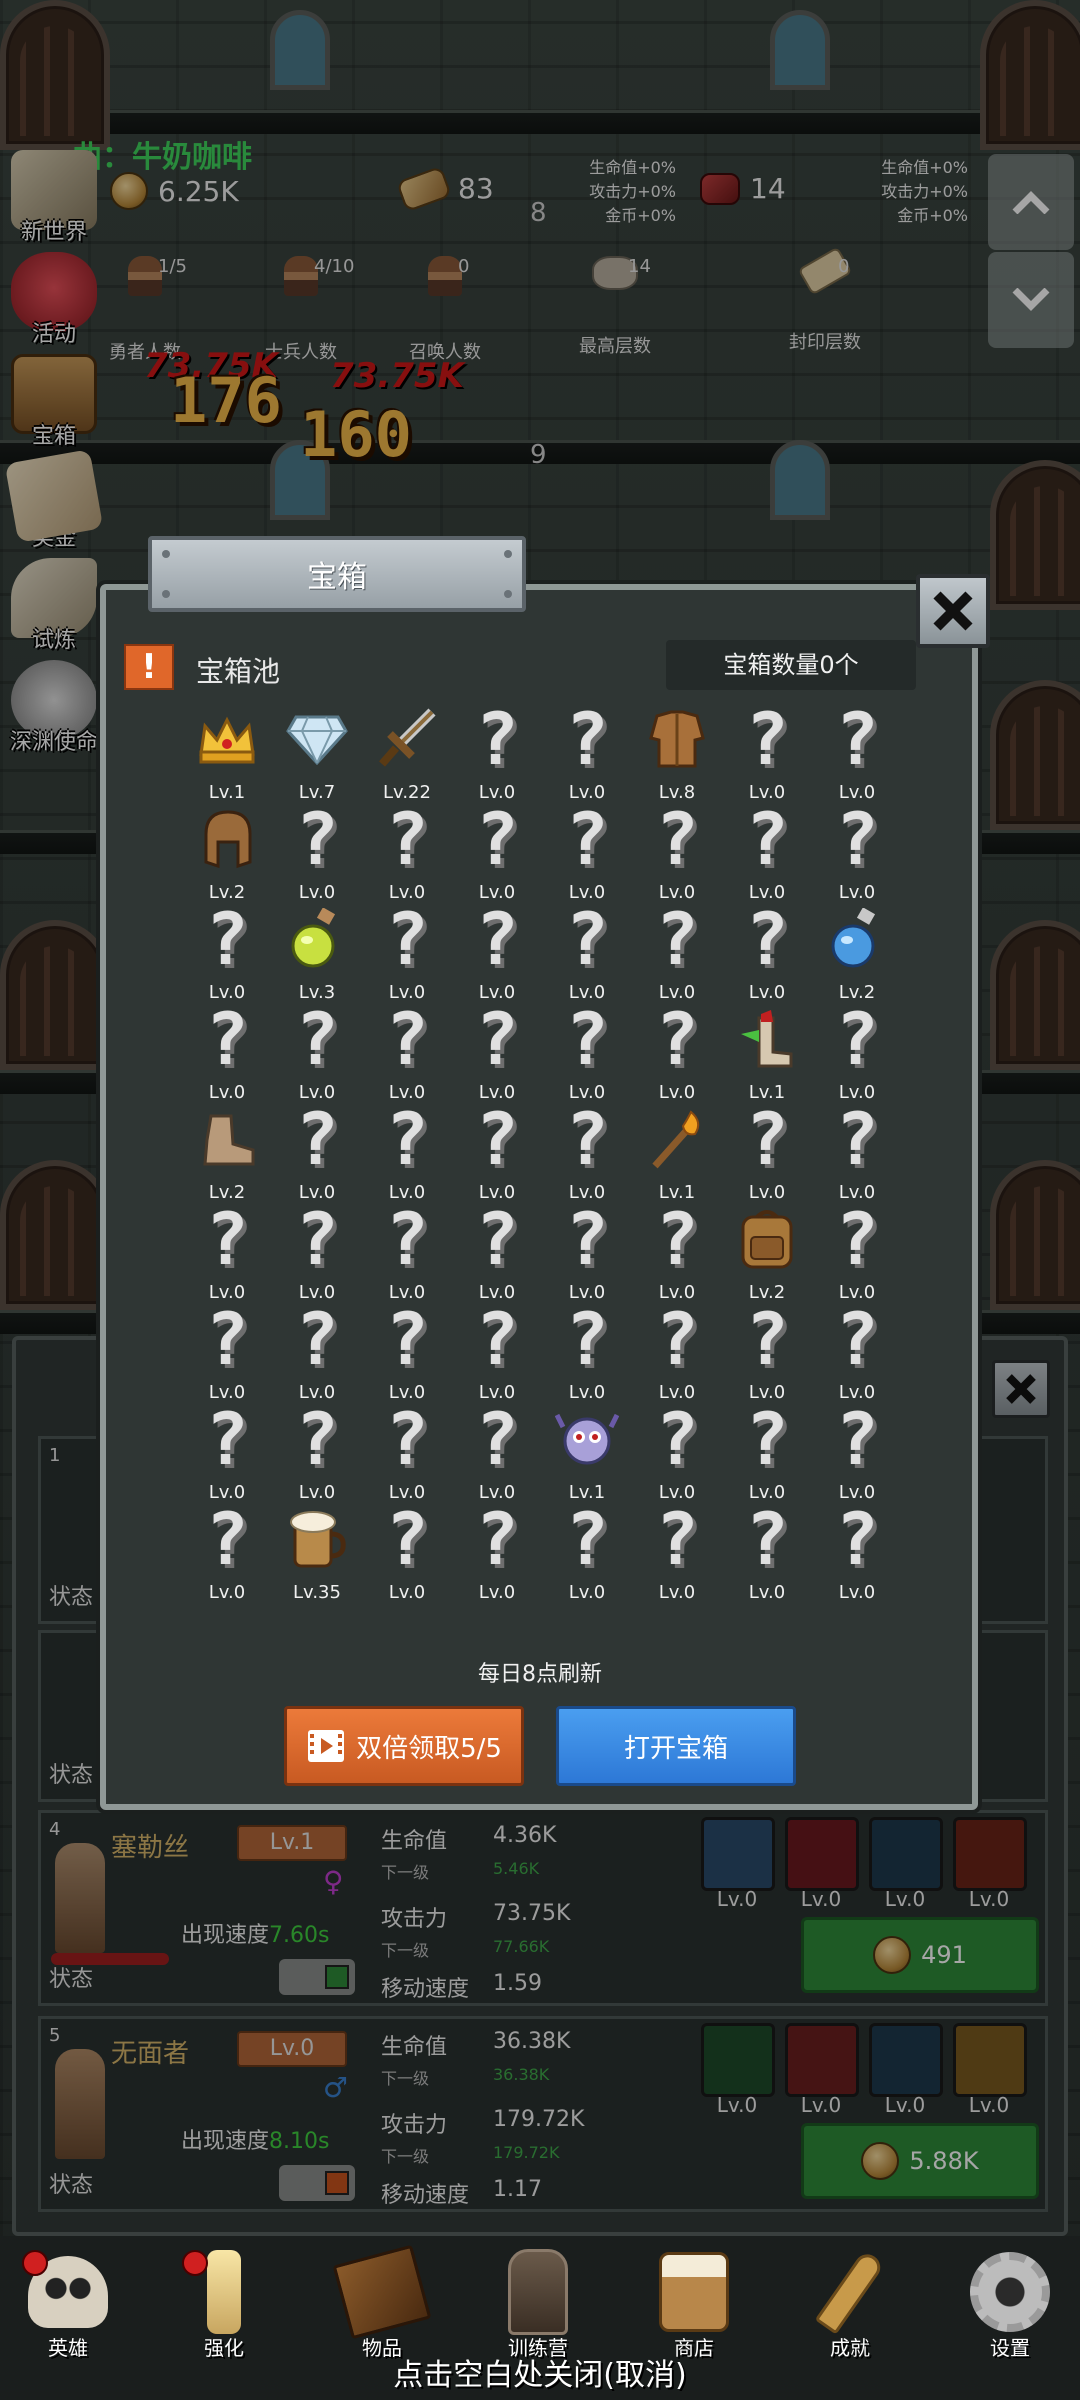 The image size is (1080, 2400). I want to click on open-chest-button: 打开宝箱, so click(676, 1746).